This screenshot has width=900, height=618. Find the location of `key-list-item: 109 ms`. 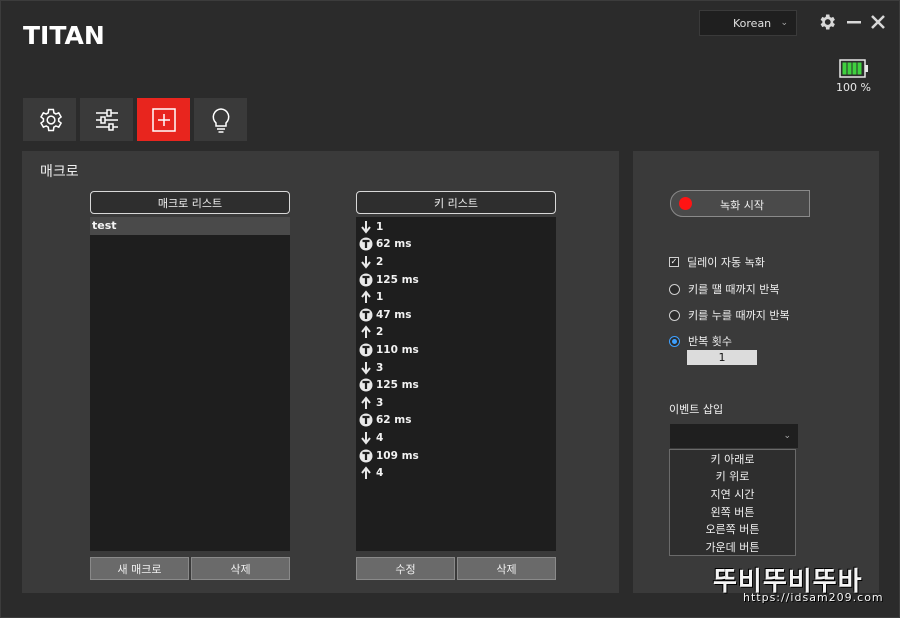

key-list-item: 109 ms is located at coordinates (456, 456).